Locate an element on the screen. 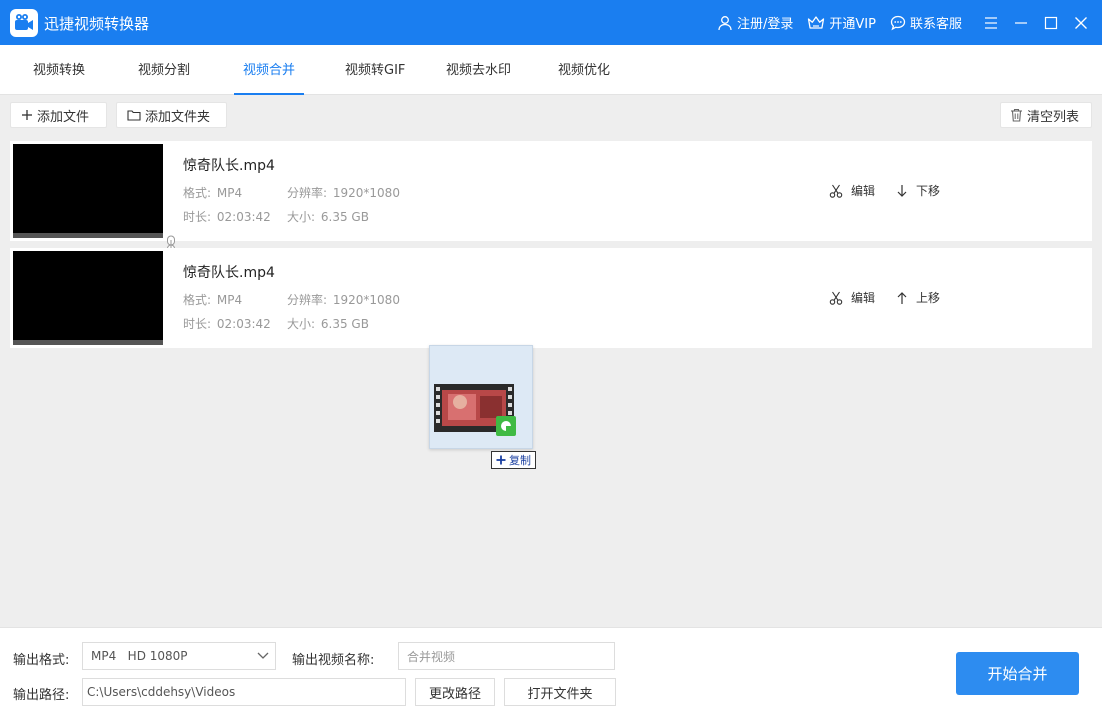  minimize-icon is located at coordinates (1021, 22).